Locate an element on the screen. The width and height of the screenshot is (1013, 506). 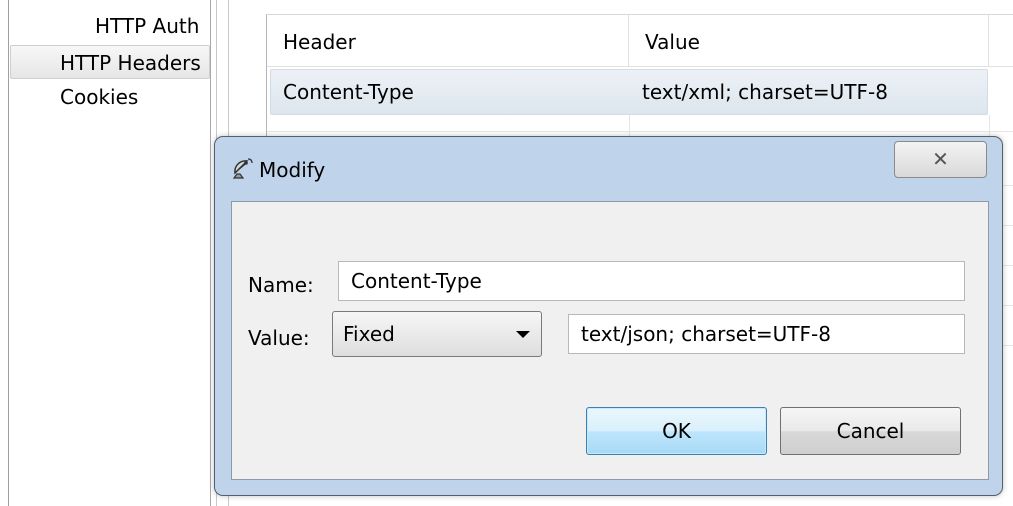
nav-left-border is located at coordinates (8, 253).